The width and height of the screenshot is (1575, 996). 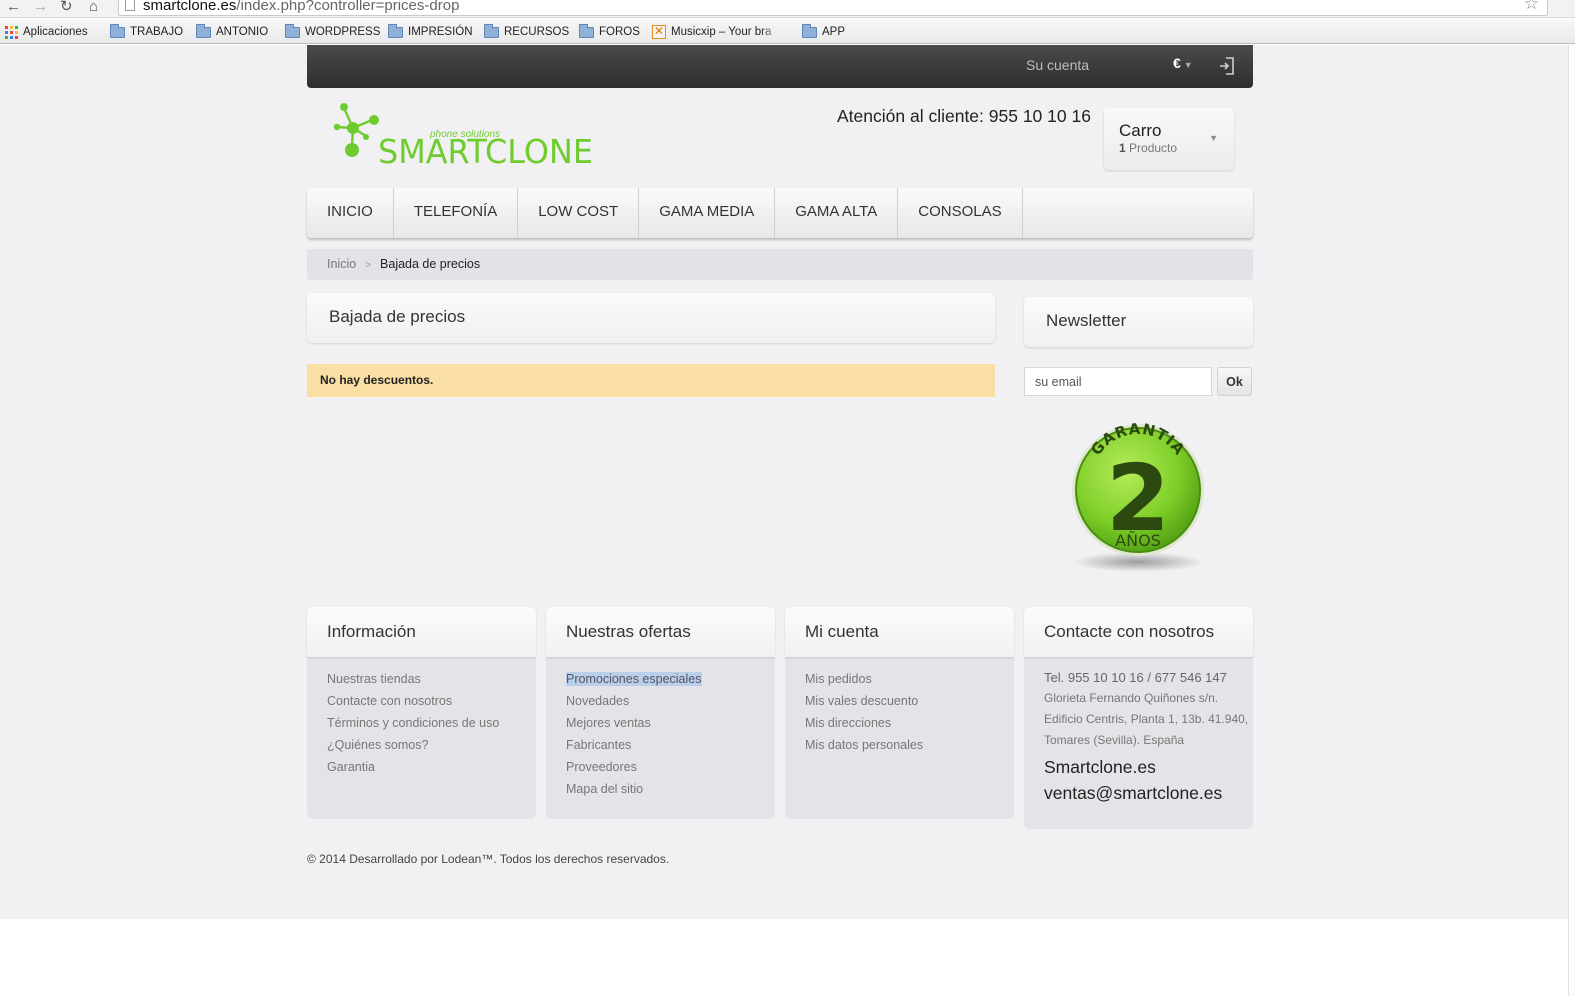 I want to click on customer-service-phone: Atención al cliente: 955 10 10 16, so click(x=964, y=116).